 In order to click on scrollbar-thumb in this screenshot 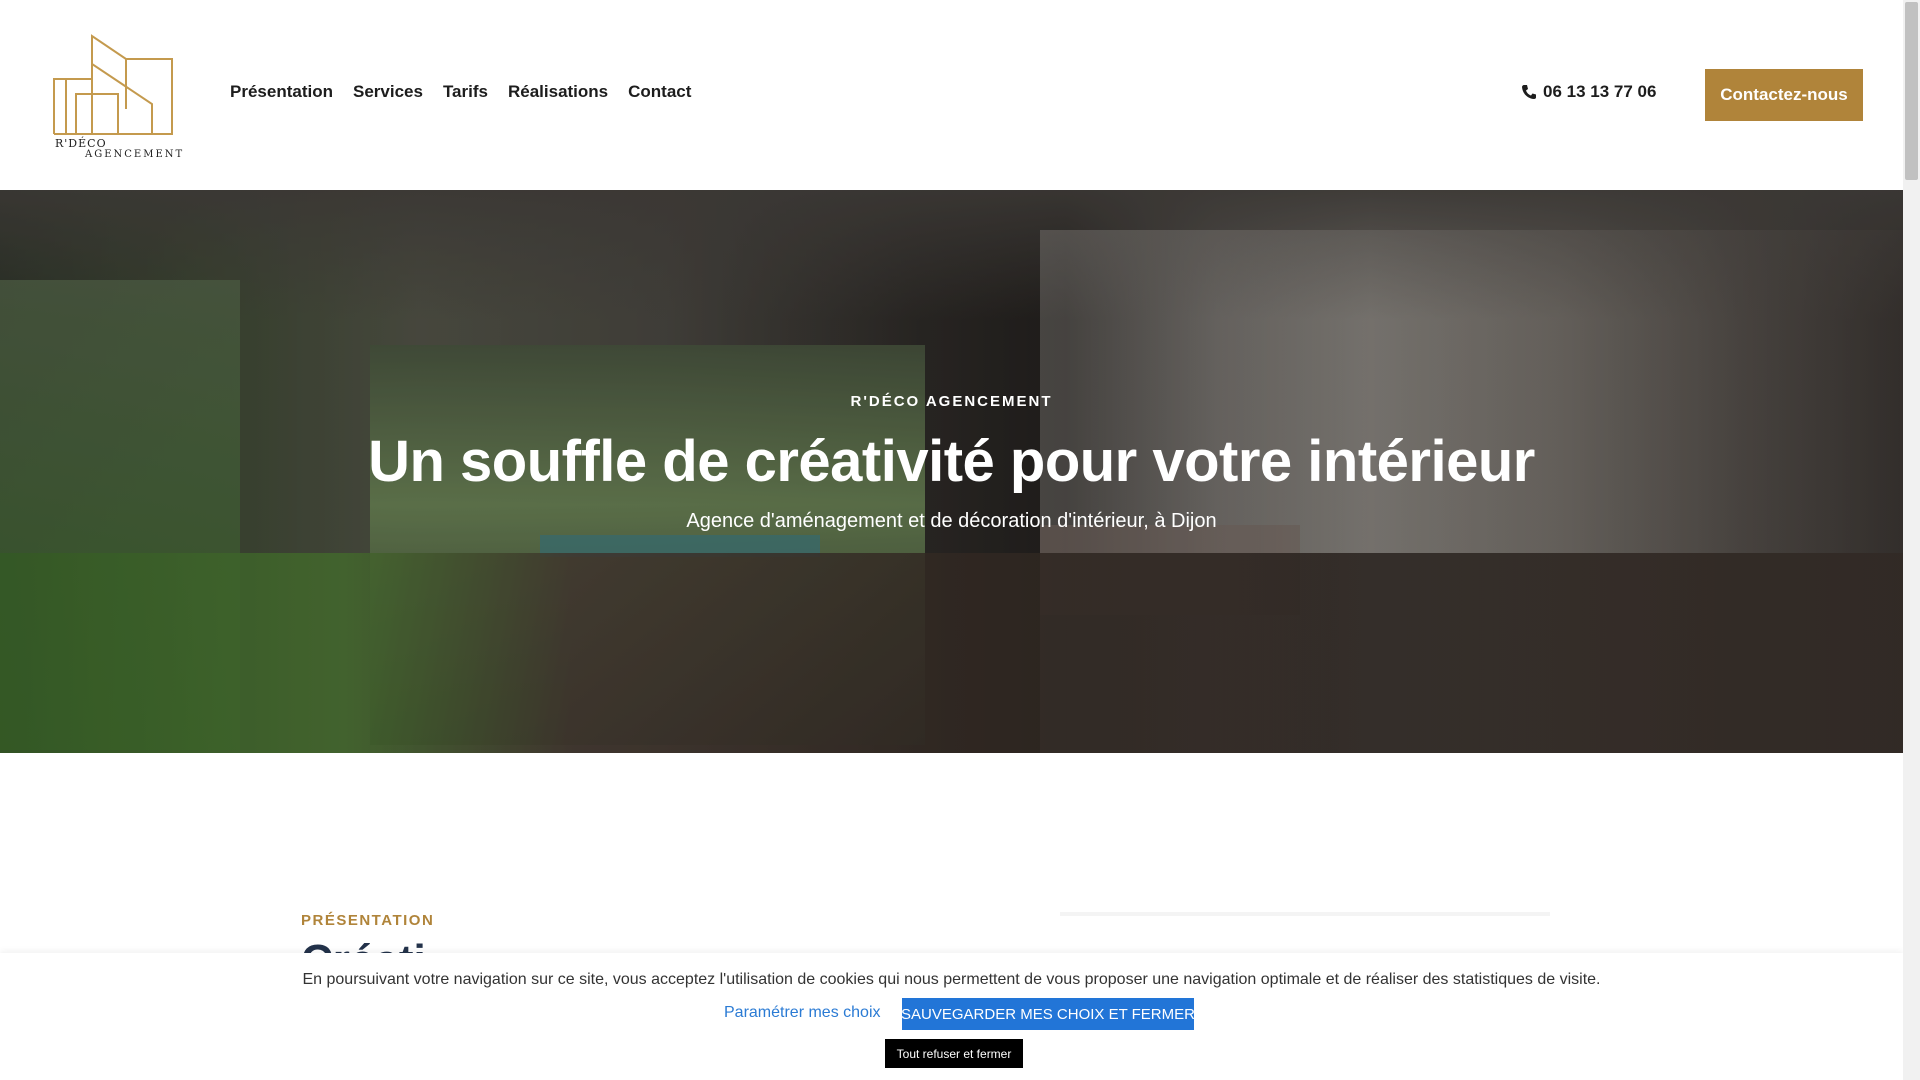, I will do `click(1911, 91)`.